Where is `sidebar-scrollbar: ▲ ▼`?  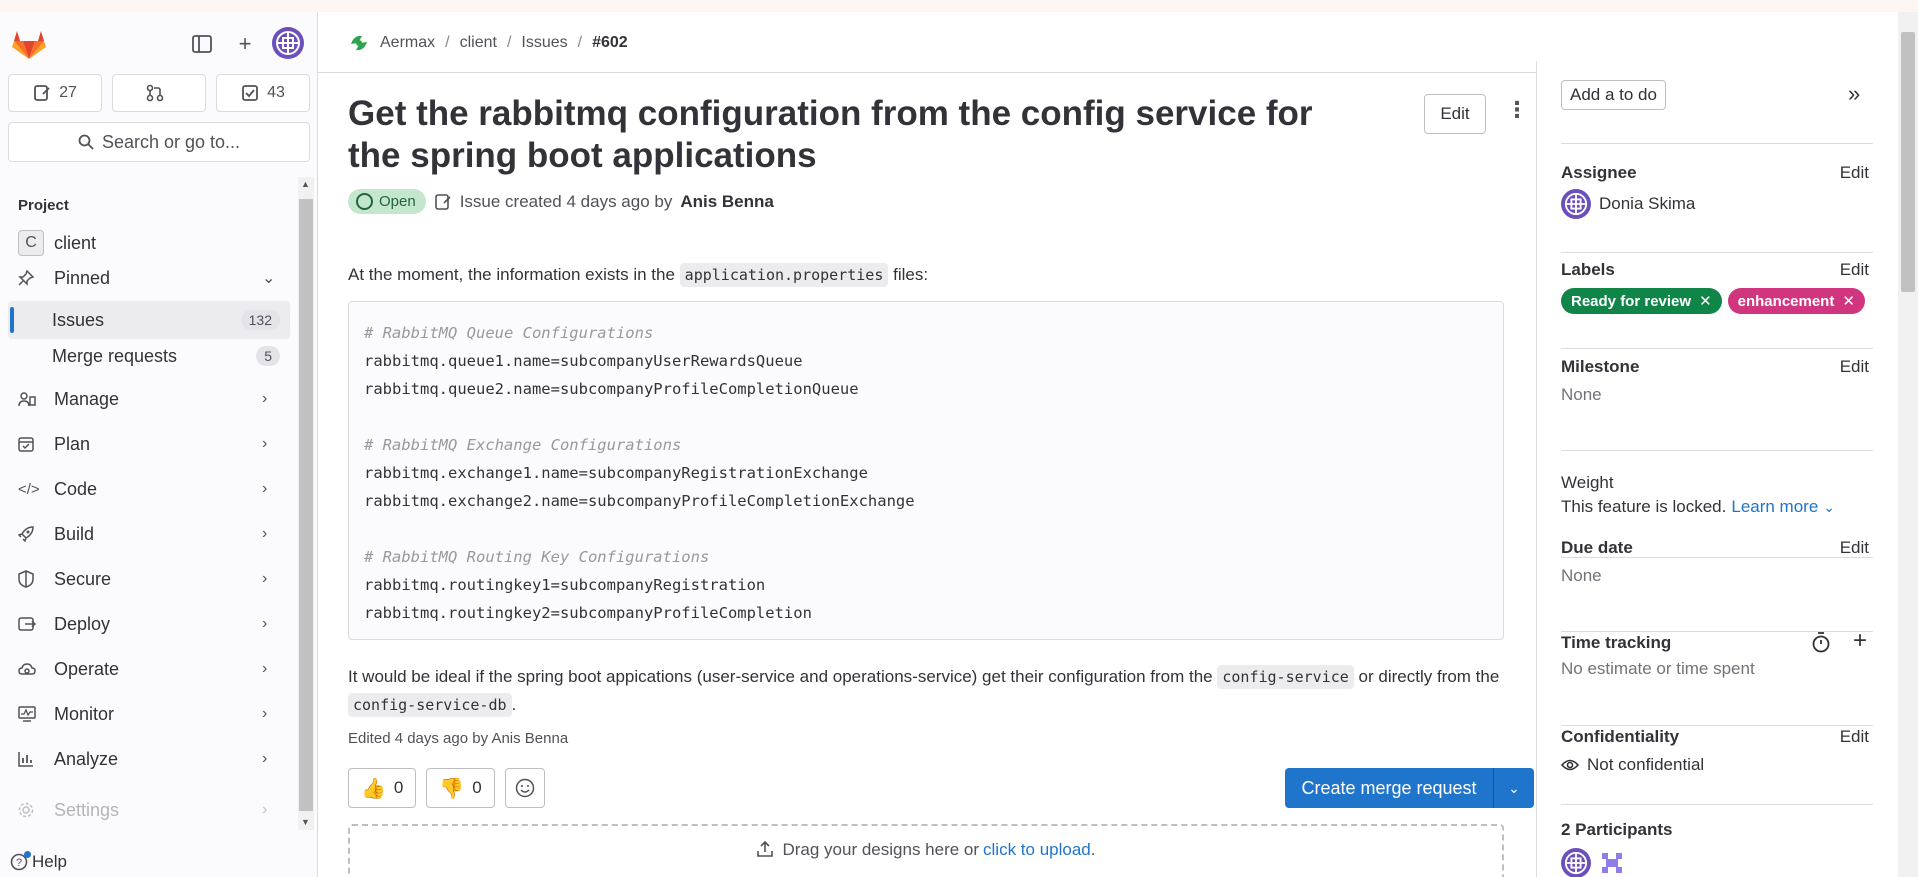 sidebar-scrollbar: ▲ ▼ is located at coordinates (306, 503).